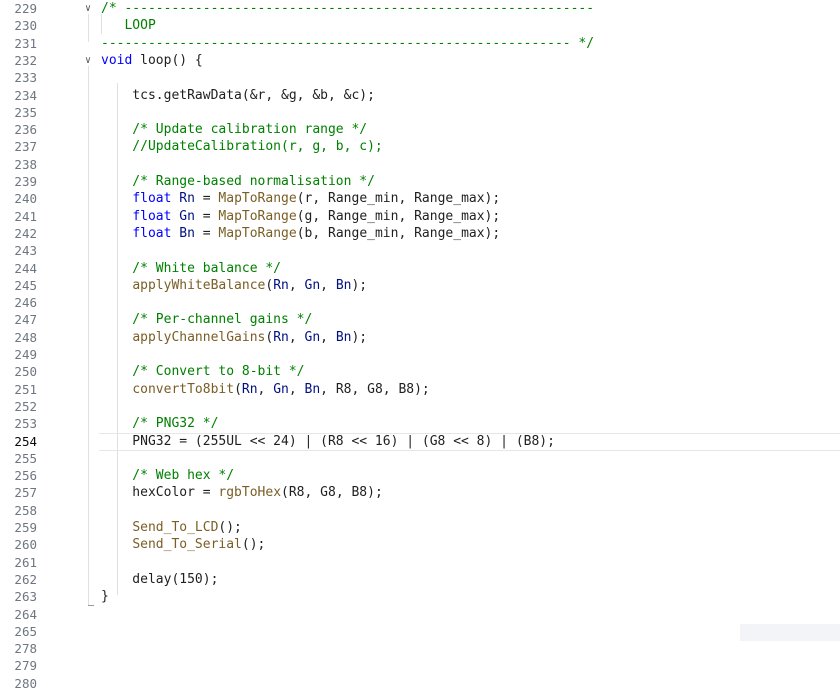 The image size is (840, 700). I want to click on code-line: 252, so click(420, 406).